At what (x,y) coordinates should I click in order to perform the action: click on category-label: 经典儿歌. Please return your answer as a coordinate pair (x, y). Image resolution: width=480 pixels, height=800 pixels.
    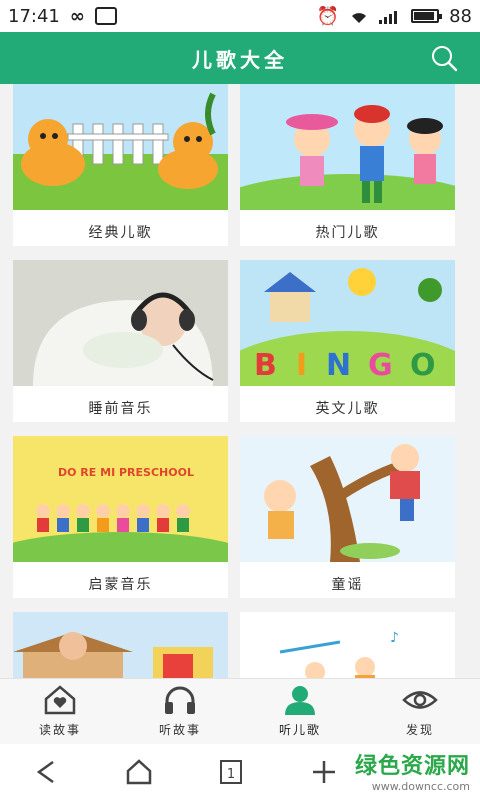
    Looking at the image, I should click on (120, 233).